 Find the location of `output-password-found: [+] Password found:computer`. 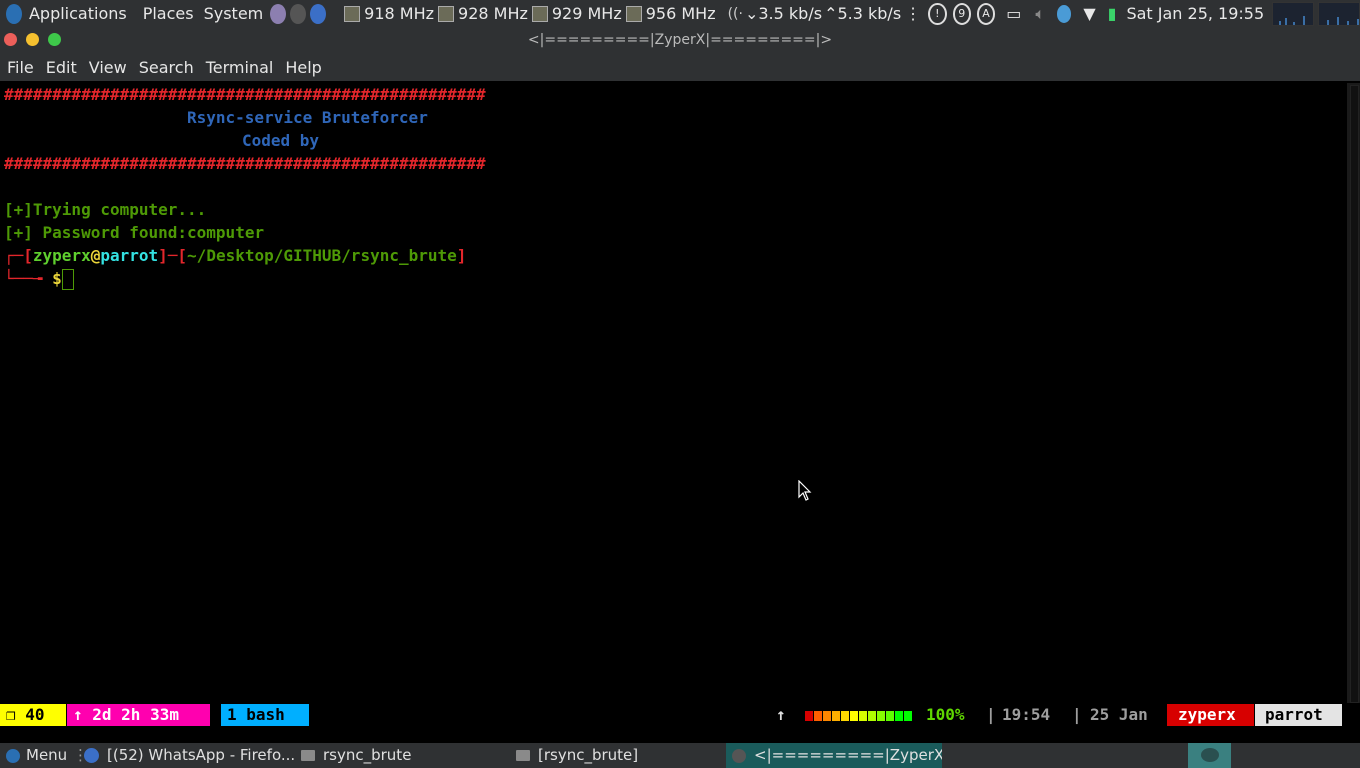

output-password-found: [+] Password found:computer is located at coordinates (134, 232).